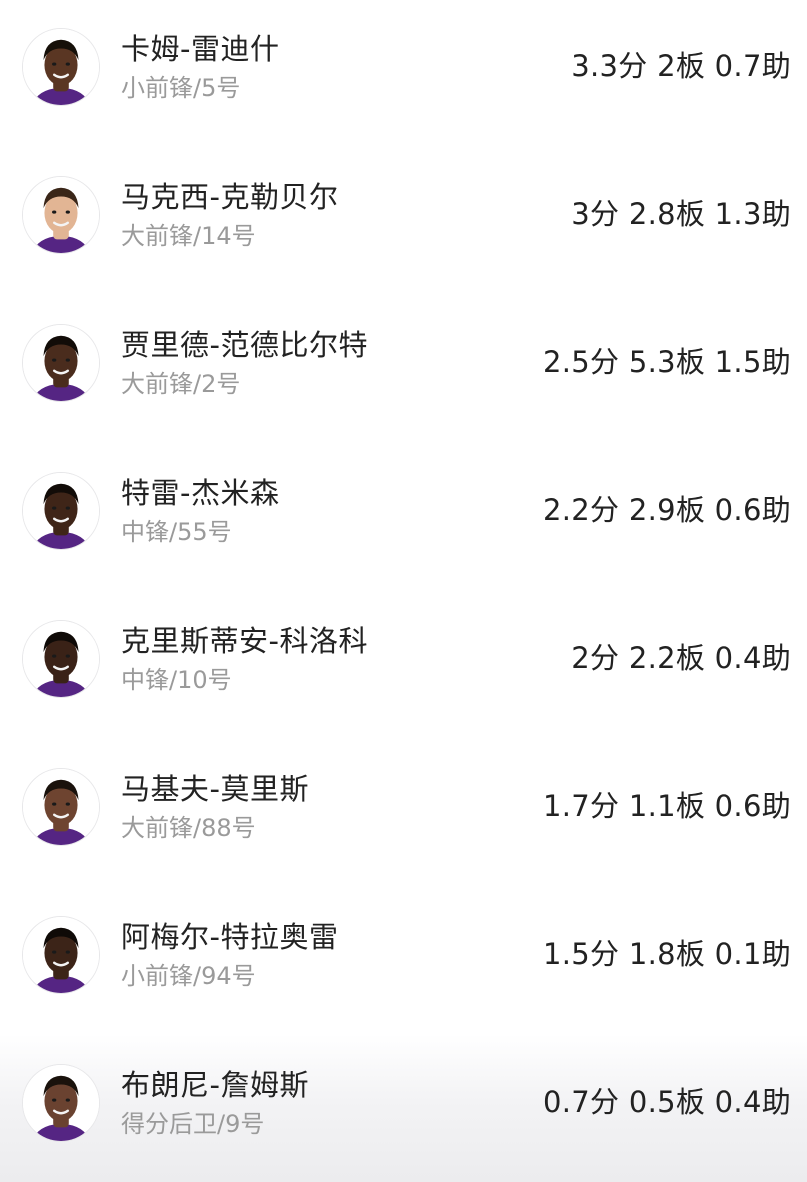 Image resolution: width=807 pixels, height=1182 pixels. Describe the element at coordinates (244, 641) in the screenshot. I see `player-name: 克里斯蒂安-科洛科` at that location.